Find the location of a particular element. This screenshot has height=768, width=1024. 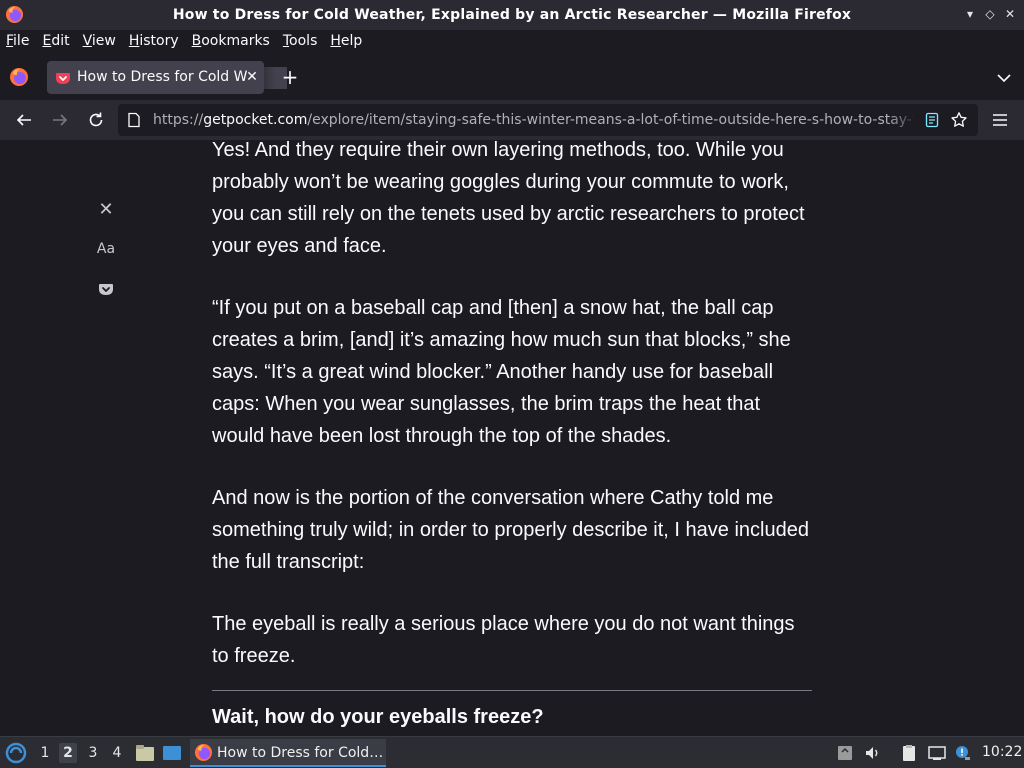

menu-edit: Edit is located at coordinates (55, 41).